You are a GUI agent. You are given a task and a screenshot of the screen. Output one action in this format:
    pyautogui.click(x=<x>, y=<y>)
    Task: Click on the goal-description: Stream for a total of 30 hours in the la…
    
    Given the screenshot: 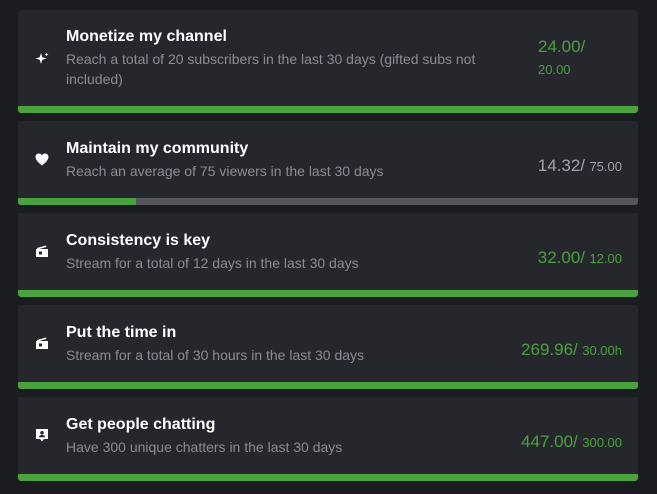 What is the action you would take?
    pyautogui.click(x=215, y=355)
    